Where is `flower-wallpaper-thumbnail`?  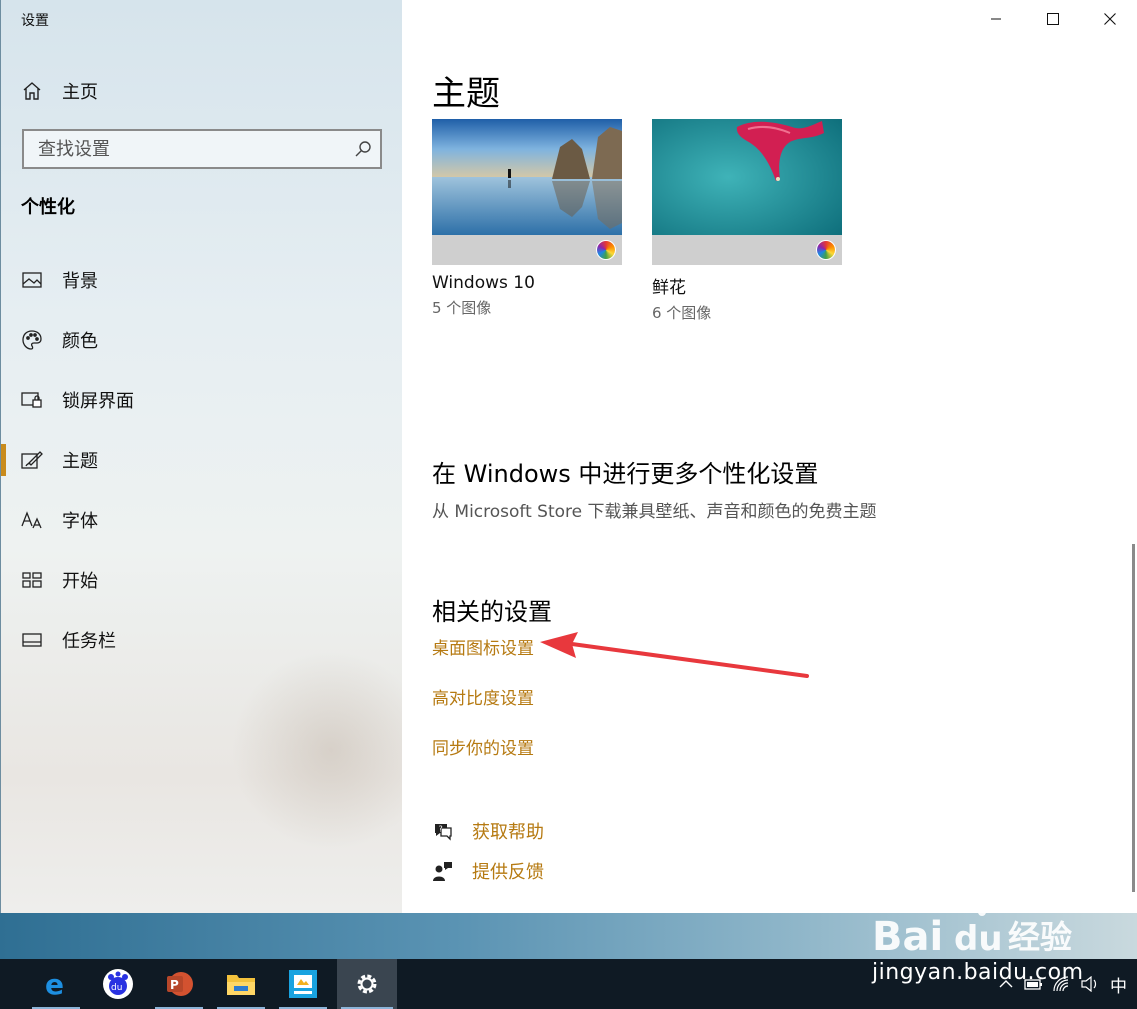 flower-wallpaper-thumbnail is located at coordinates (747, 192).